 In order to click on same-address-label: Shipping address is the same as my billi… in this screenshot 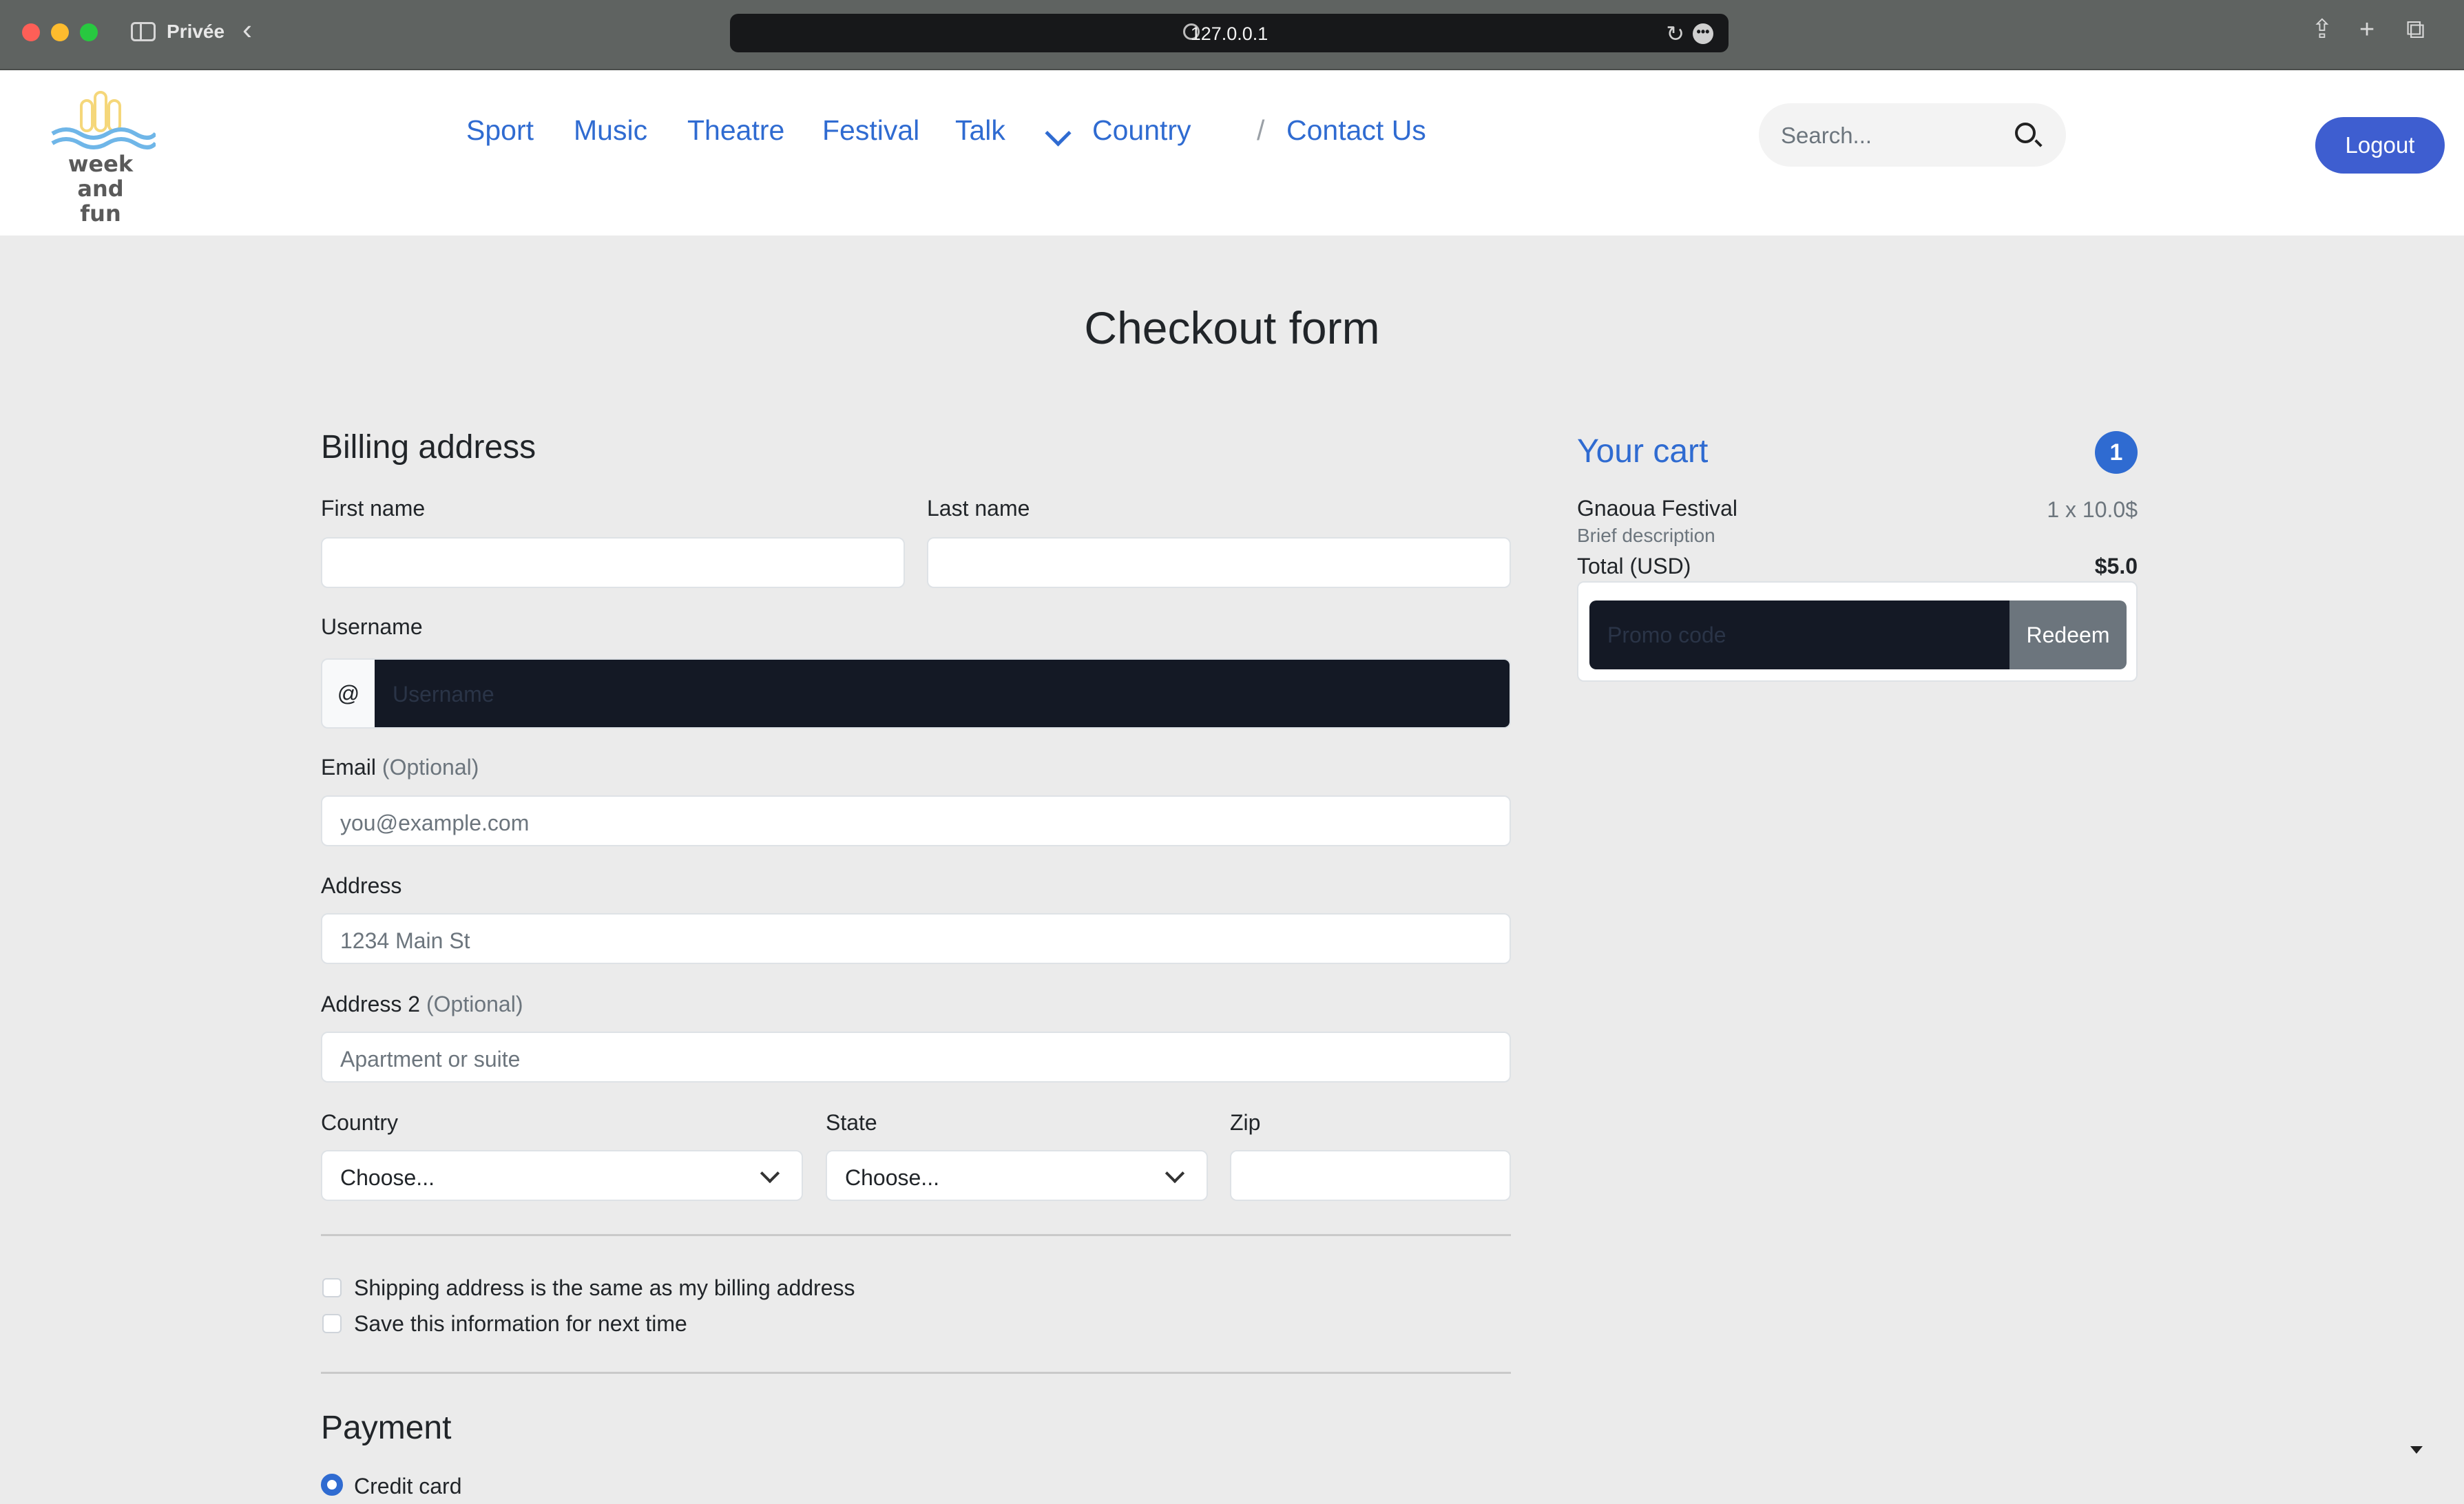, I will do `click(604, 1287)`.